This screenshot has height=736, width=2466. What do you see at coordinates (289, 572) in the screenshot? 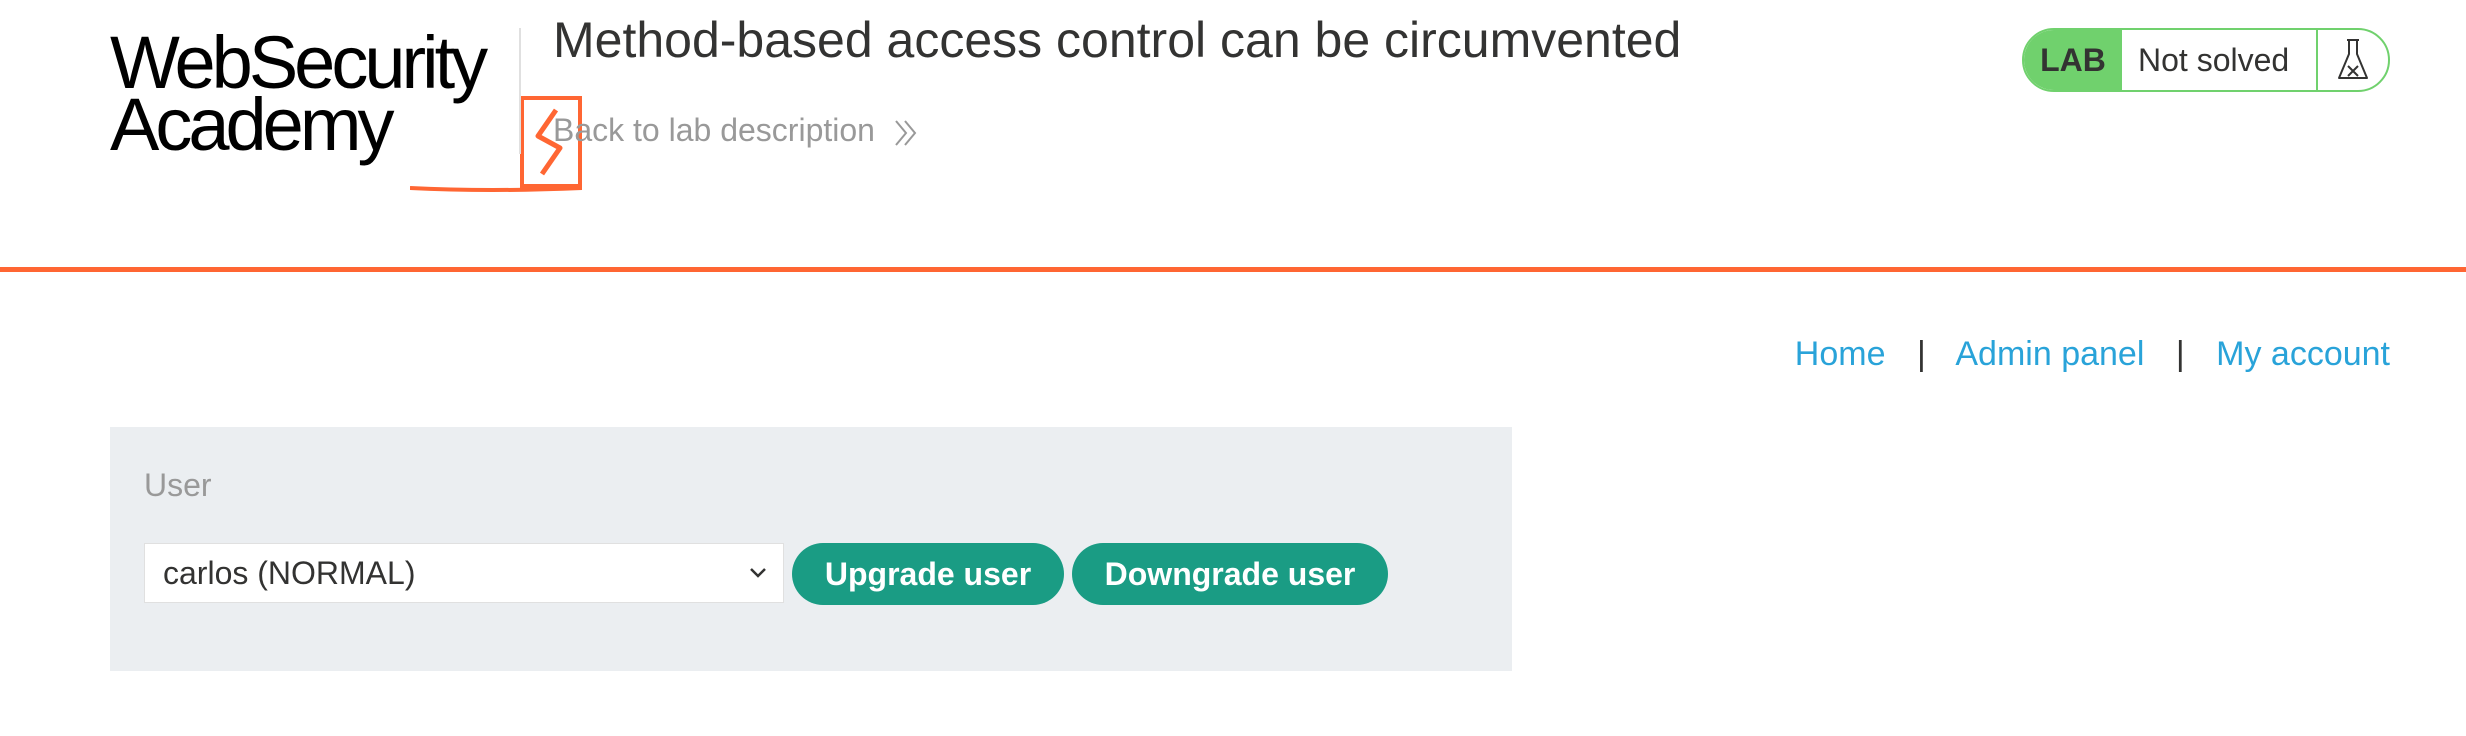
I see `user-select-value: carlos (NORMAL)` at bounding box center [289, 572].